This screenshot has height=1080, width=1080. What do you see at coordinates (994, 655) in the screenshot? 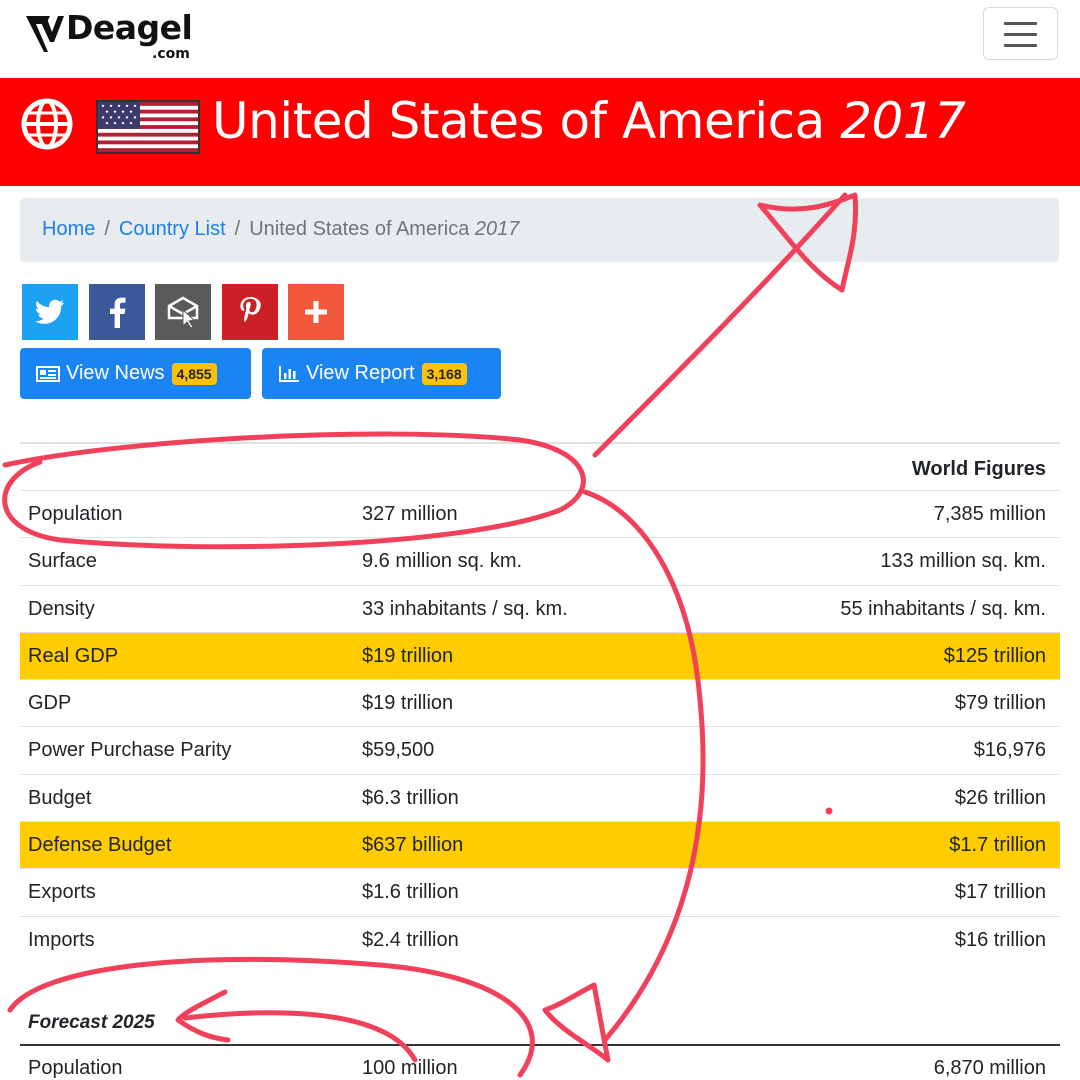
I see `row-world-value: $125 trillion` at bounding box center [994, 655].